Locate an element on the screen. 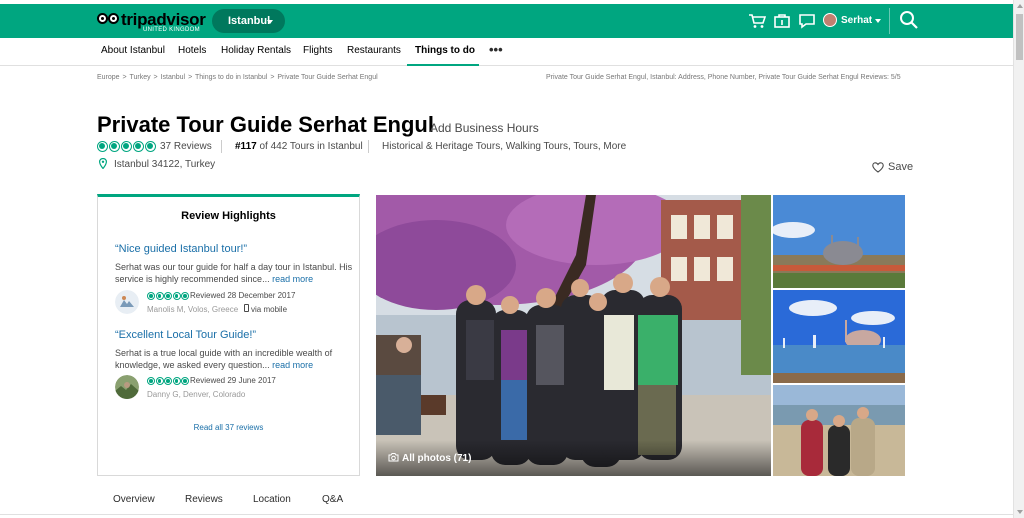  subnav-item-hotels: Hotels is located at coordinates (192, 50).